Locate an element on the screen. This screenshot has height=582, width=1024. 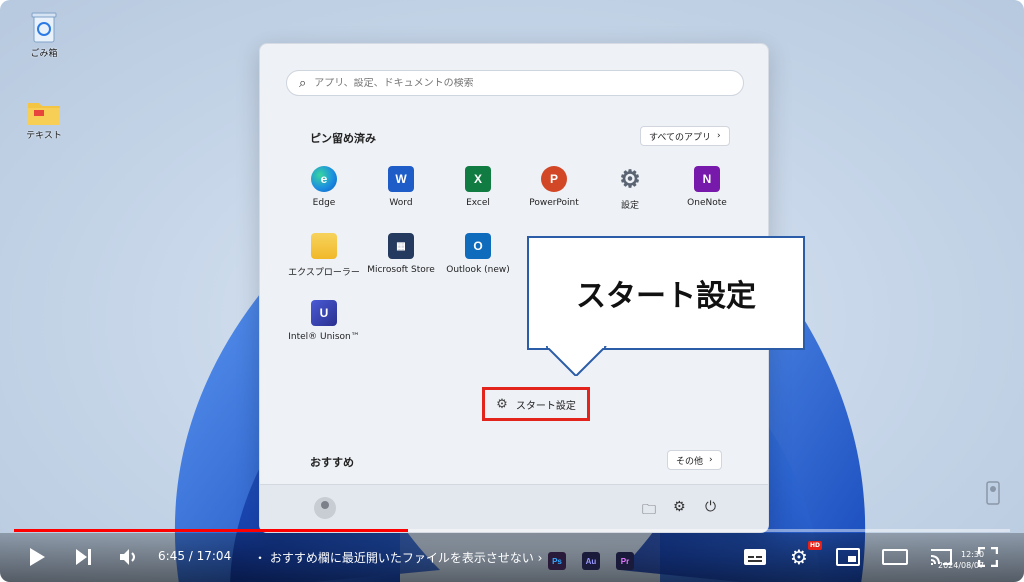
powerpoint-icon: P is located at coordinates (554, 179).